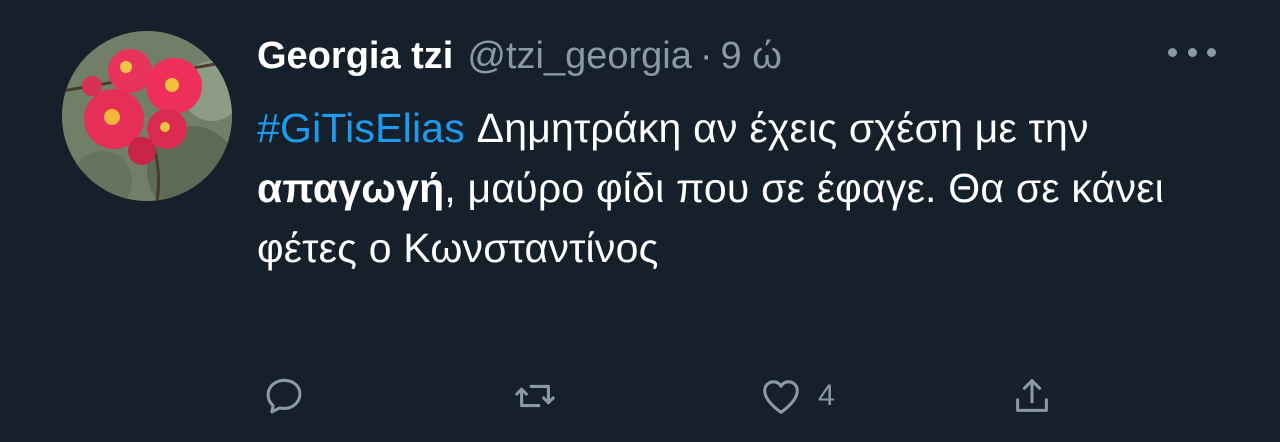 Image resolution: width=1280 pixels, height=442 pixels. I want to click on heart-icon, so click(781, 397).